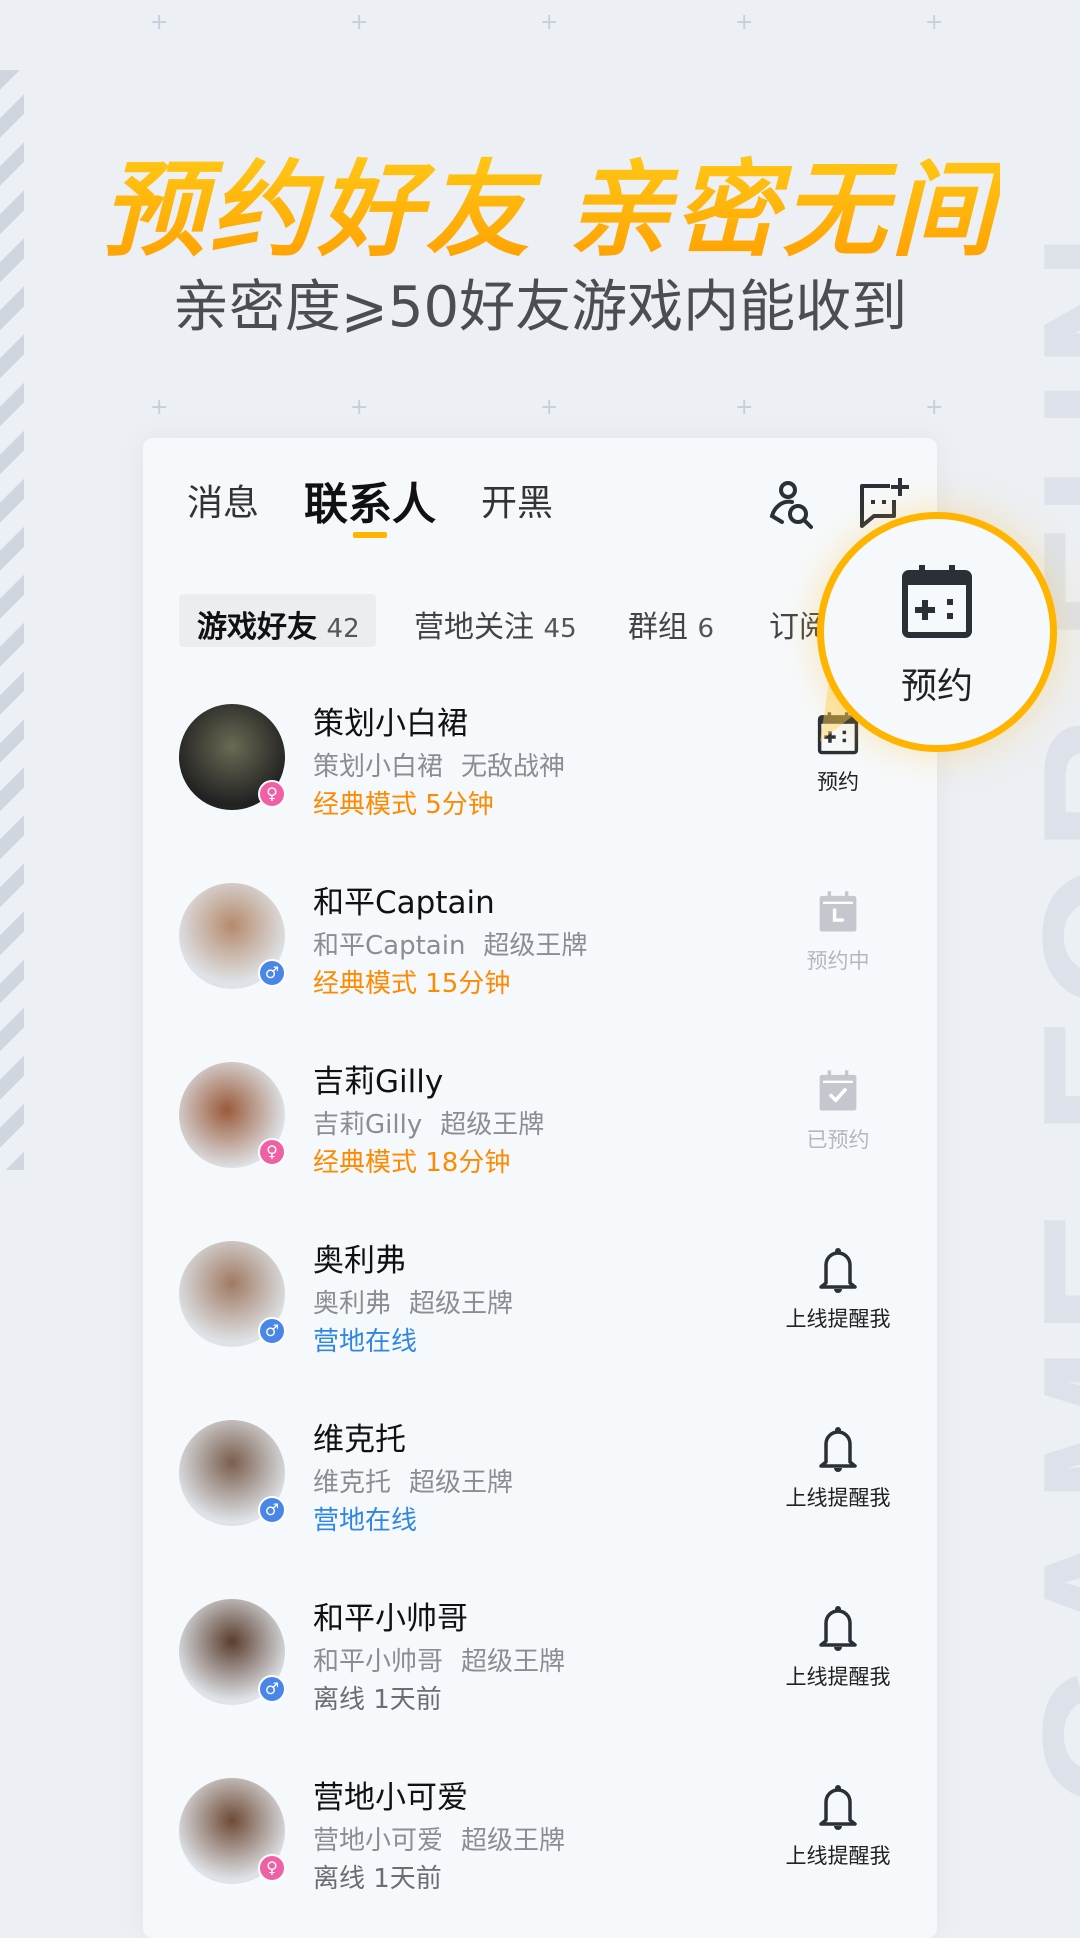 Image resolution: width=1080 pixels, height=1938 pixels. What do you see at coordinates (1042, 1015) in the screenshot?
I see `background-watermark: GAME FOR FUN` at bounding box center [1042, 1015].